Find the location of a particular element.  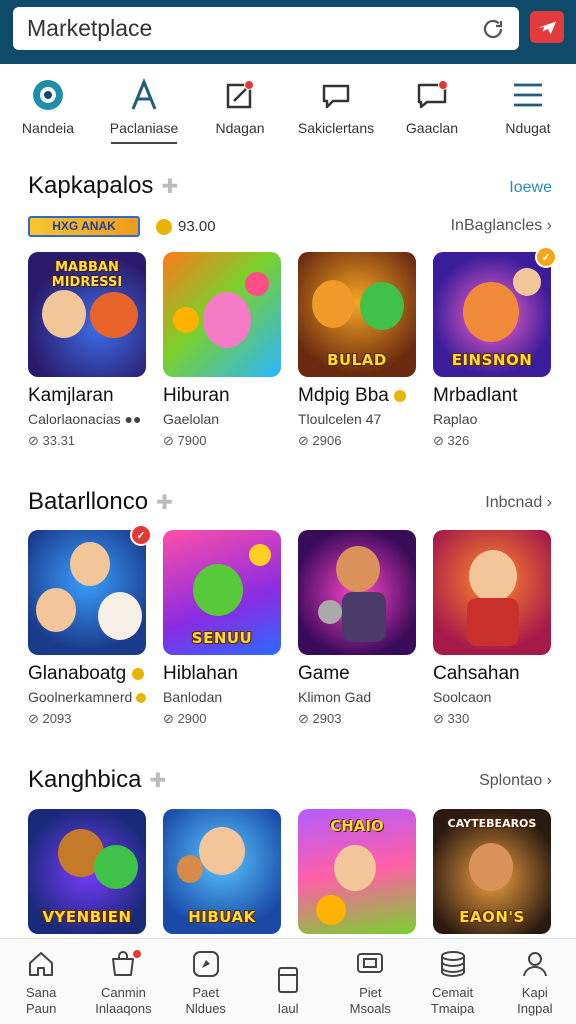

app-name: Glanaboatg is located at coordinates (87, 674).